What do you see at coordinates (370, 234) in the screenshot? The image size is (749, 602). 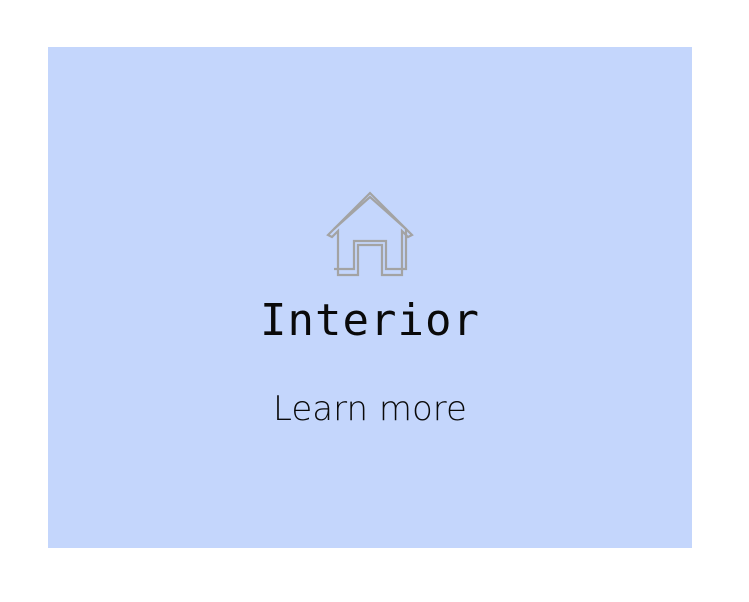 I see `house-icon` at bounding box center [370, 234].